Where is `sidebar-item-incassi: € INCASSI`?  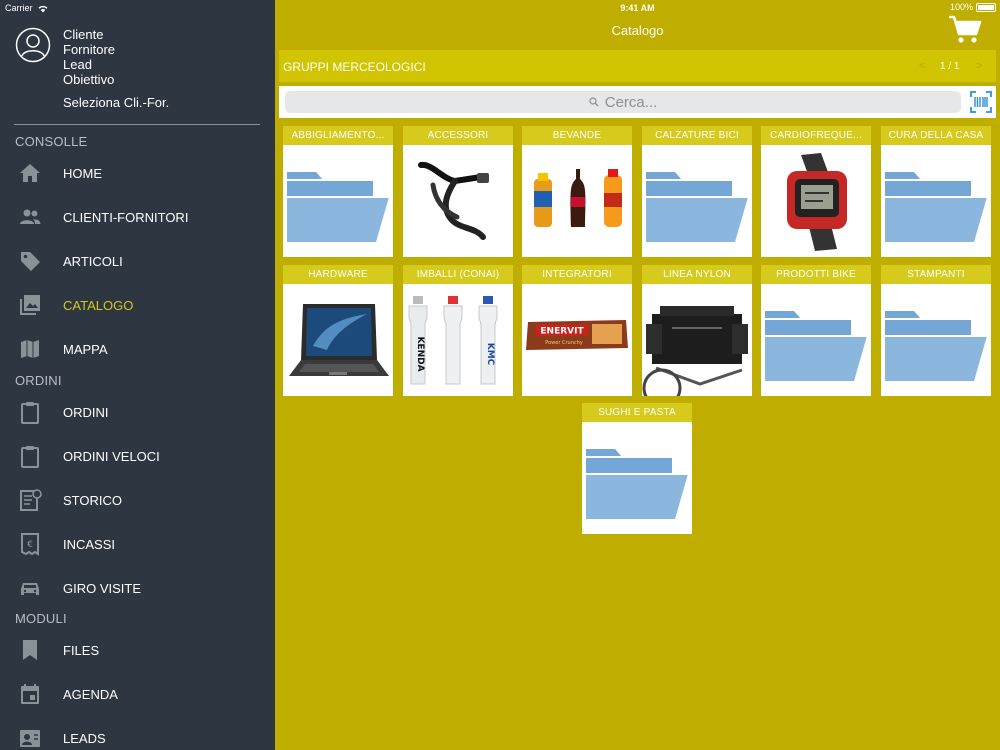 sidebar-item-incassi: € INCASSI is located at coordinates (137, 544).